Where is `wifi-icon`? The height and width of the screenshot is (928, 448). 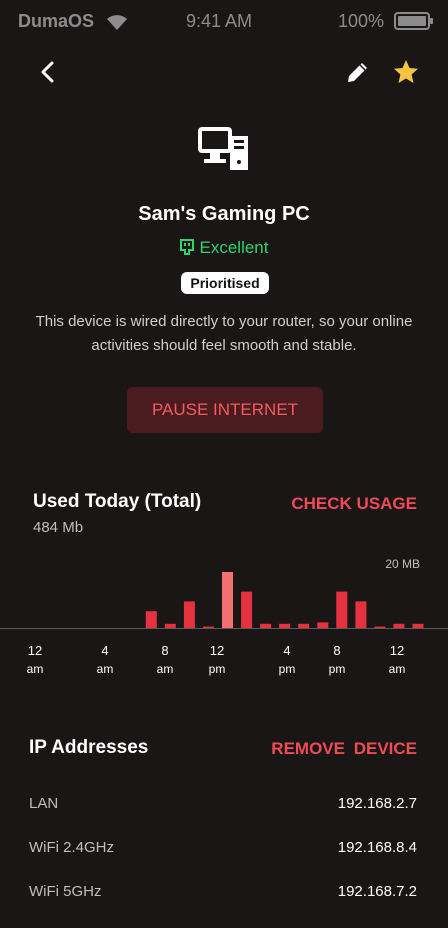
wifi-icon is located at coordinates (117, 22).